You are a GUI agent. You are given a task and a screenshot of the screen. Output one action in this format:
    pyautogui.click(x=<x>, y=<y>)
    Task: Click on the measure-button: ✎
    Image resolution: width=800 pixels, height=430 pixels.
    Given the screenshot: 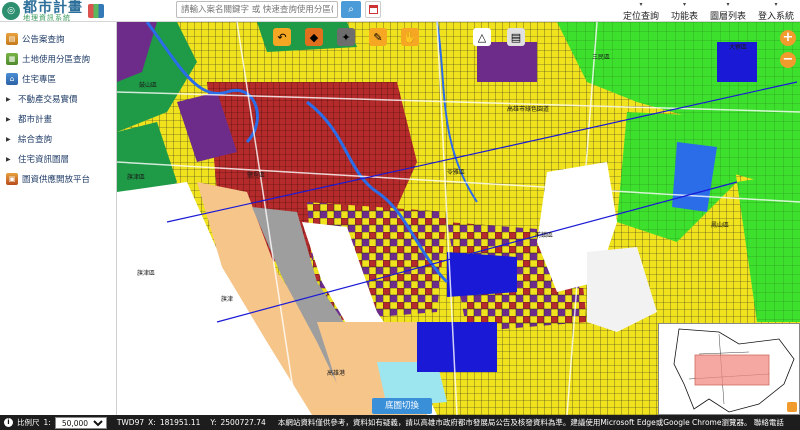 What is the action you would take?
    pyautogui.click(x=378, y=37)
    